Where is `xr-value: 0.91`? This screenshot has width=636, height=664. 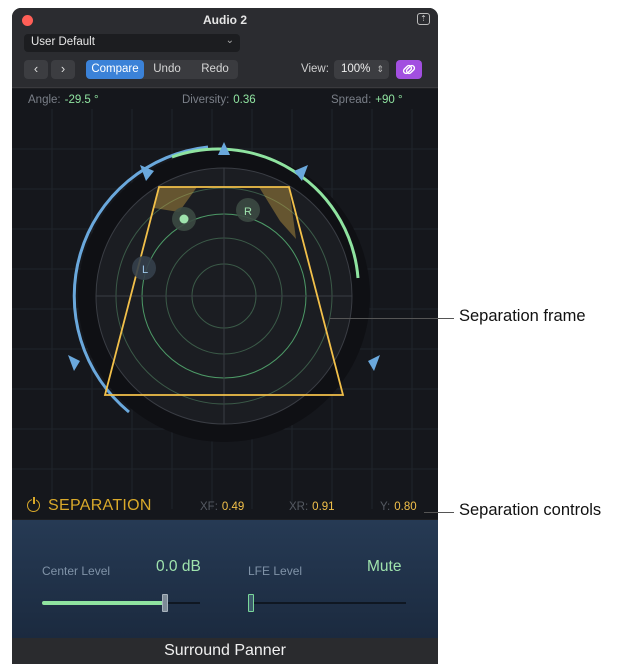 xr-value: 0.91 is located at coordinates (323, 507).